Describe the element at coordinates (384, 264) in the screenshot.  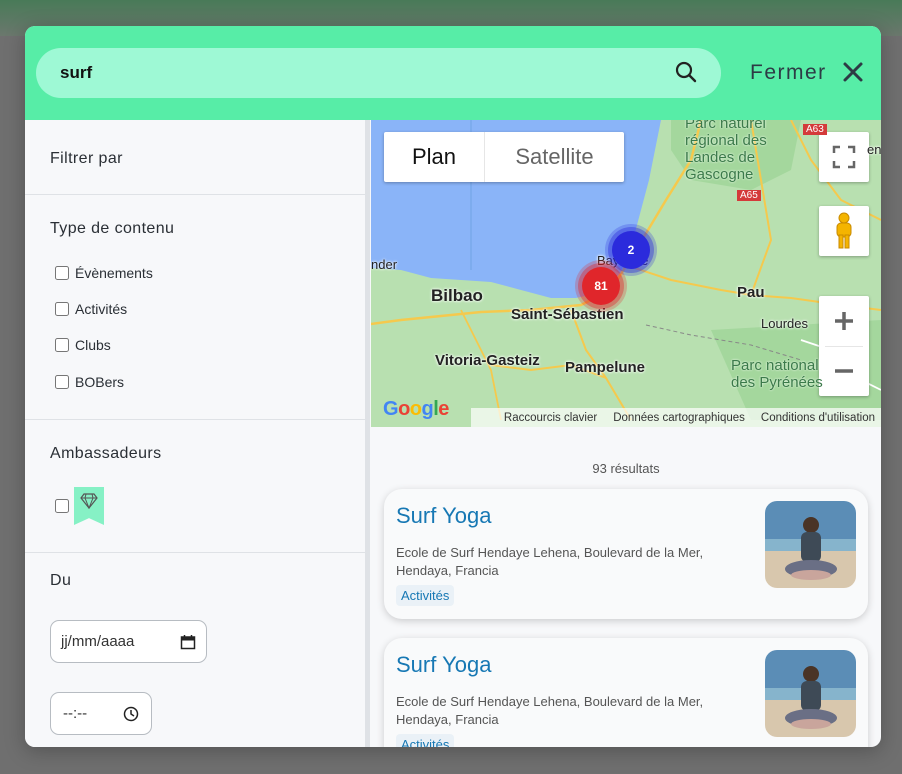
I see `map-label-ander: nder` at that location.